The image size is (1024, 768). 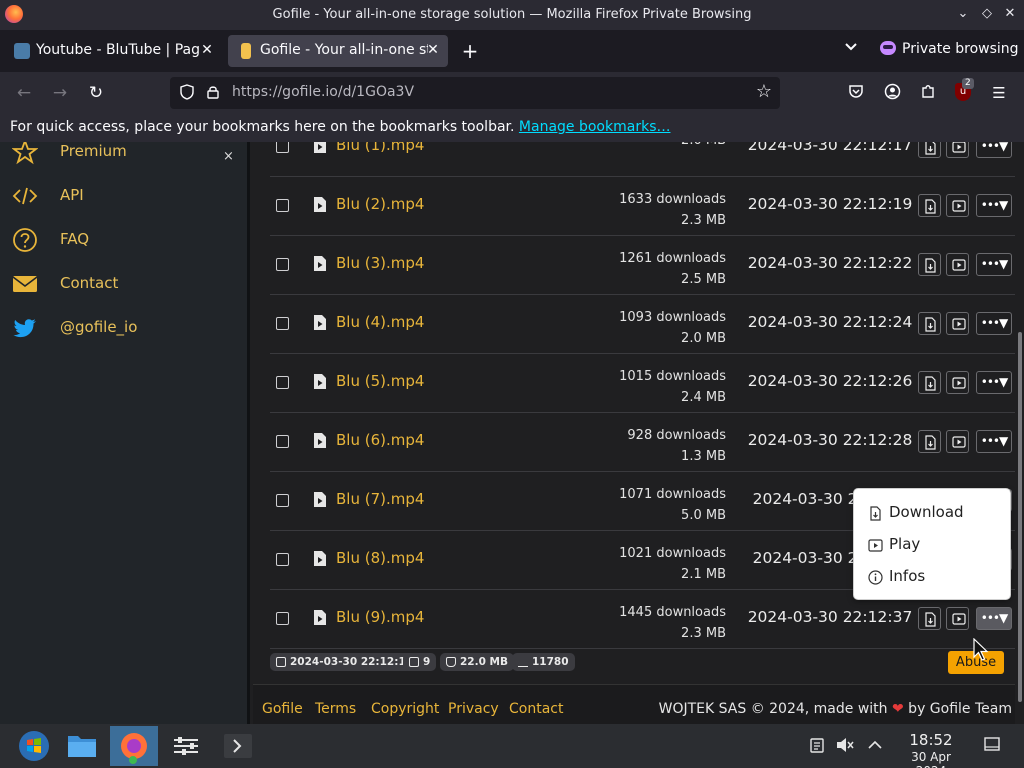 I want to click on taskbar-firefox, so click(x=134, y=746).